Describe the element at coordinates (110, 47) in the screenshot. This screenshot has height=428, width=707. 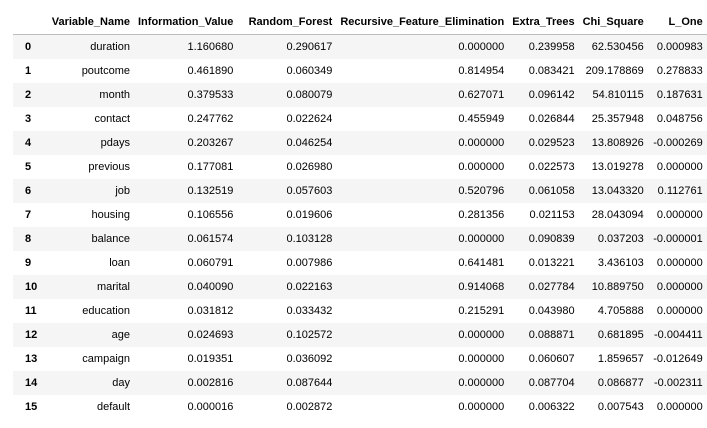
I see `variable-name-cell: duration` at that location.